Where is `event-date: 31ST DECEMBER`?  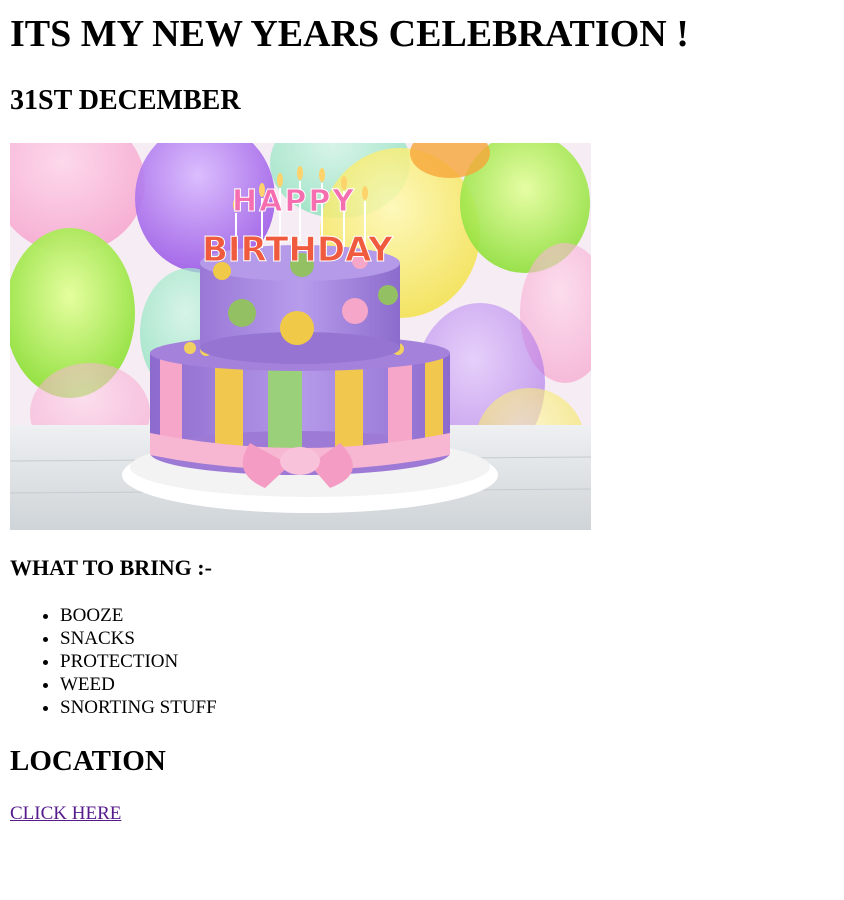 event-date: 31ST DECEMBER is located at coordinates (125, 100).